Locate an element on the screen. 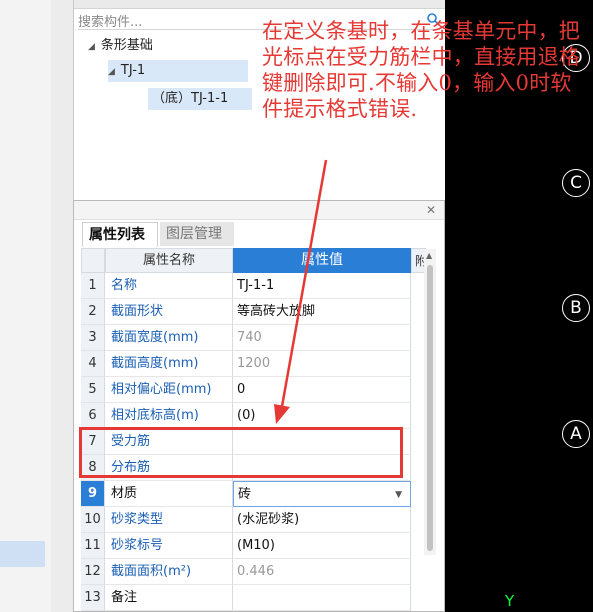 The height and width of the screenshot is (612, 593). row-number: 12 is located at coordinates (93, 572).